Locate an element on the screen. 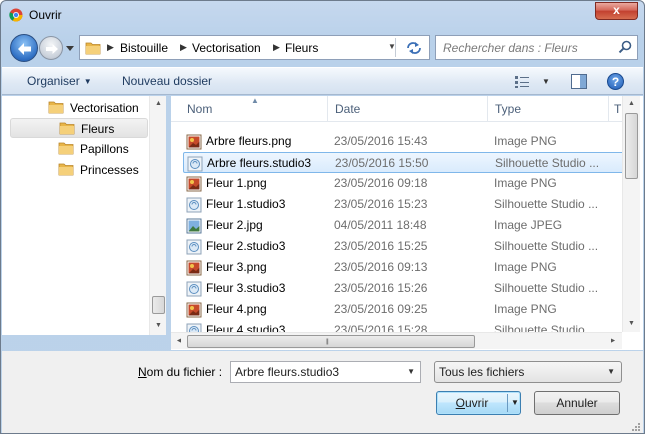  navigation-scrollbar: ▲ ▼ is located at coordinates (157, 215).